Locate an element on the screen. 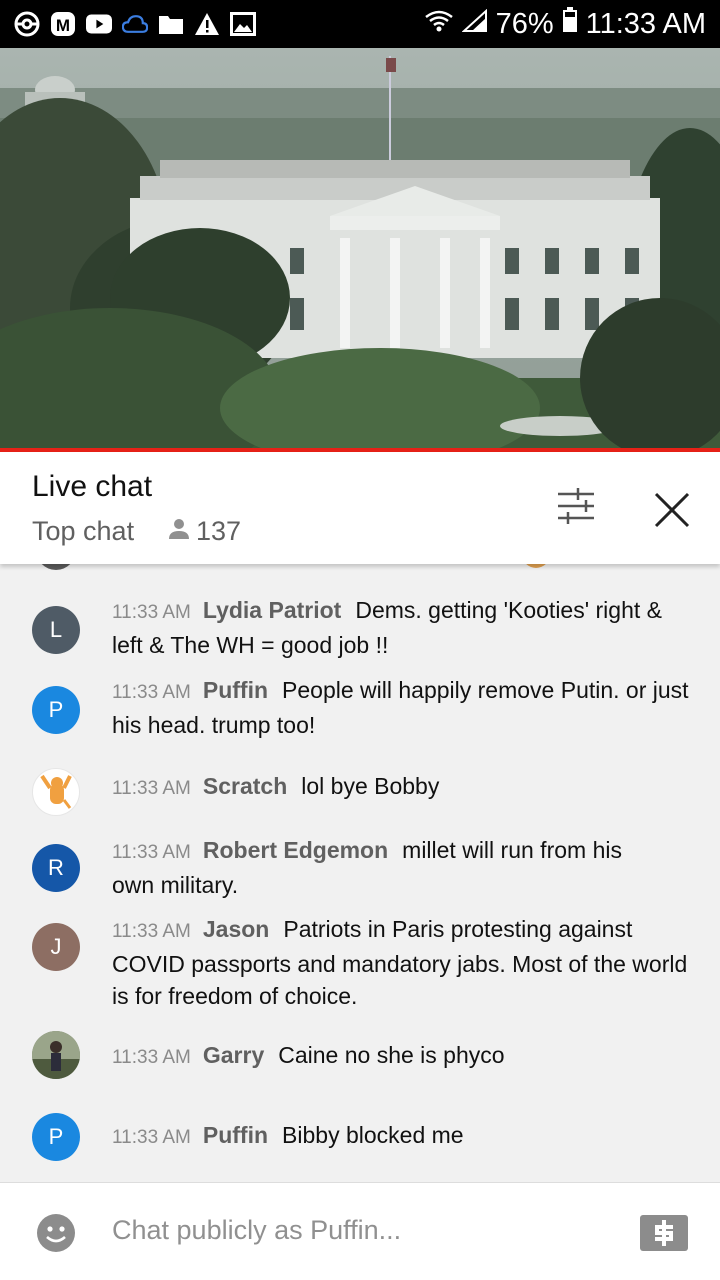 This screenshot has width=720, height=1280. youtube-icon is located at coordinates (99, 24).